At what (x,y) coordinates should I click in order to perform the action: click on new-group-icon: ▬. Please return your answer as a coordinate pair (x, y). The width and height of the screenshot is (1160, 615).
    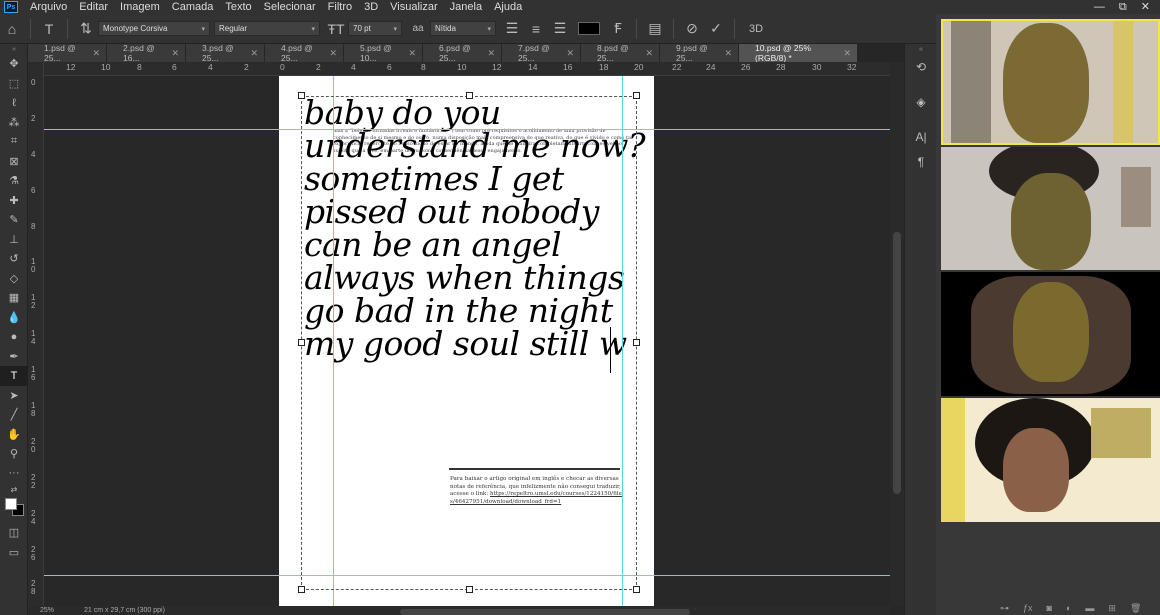
    Looking at the image, I should click on (1089, 608).